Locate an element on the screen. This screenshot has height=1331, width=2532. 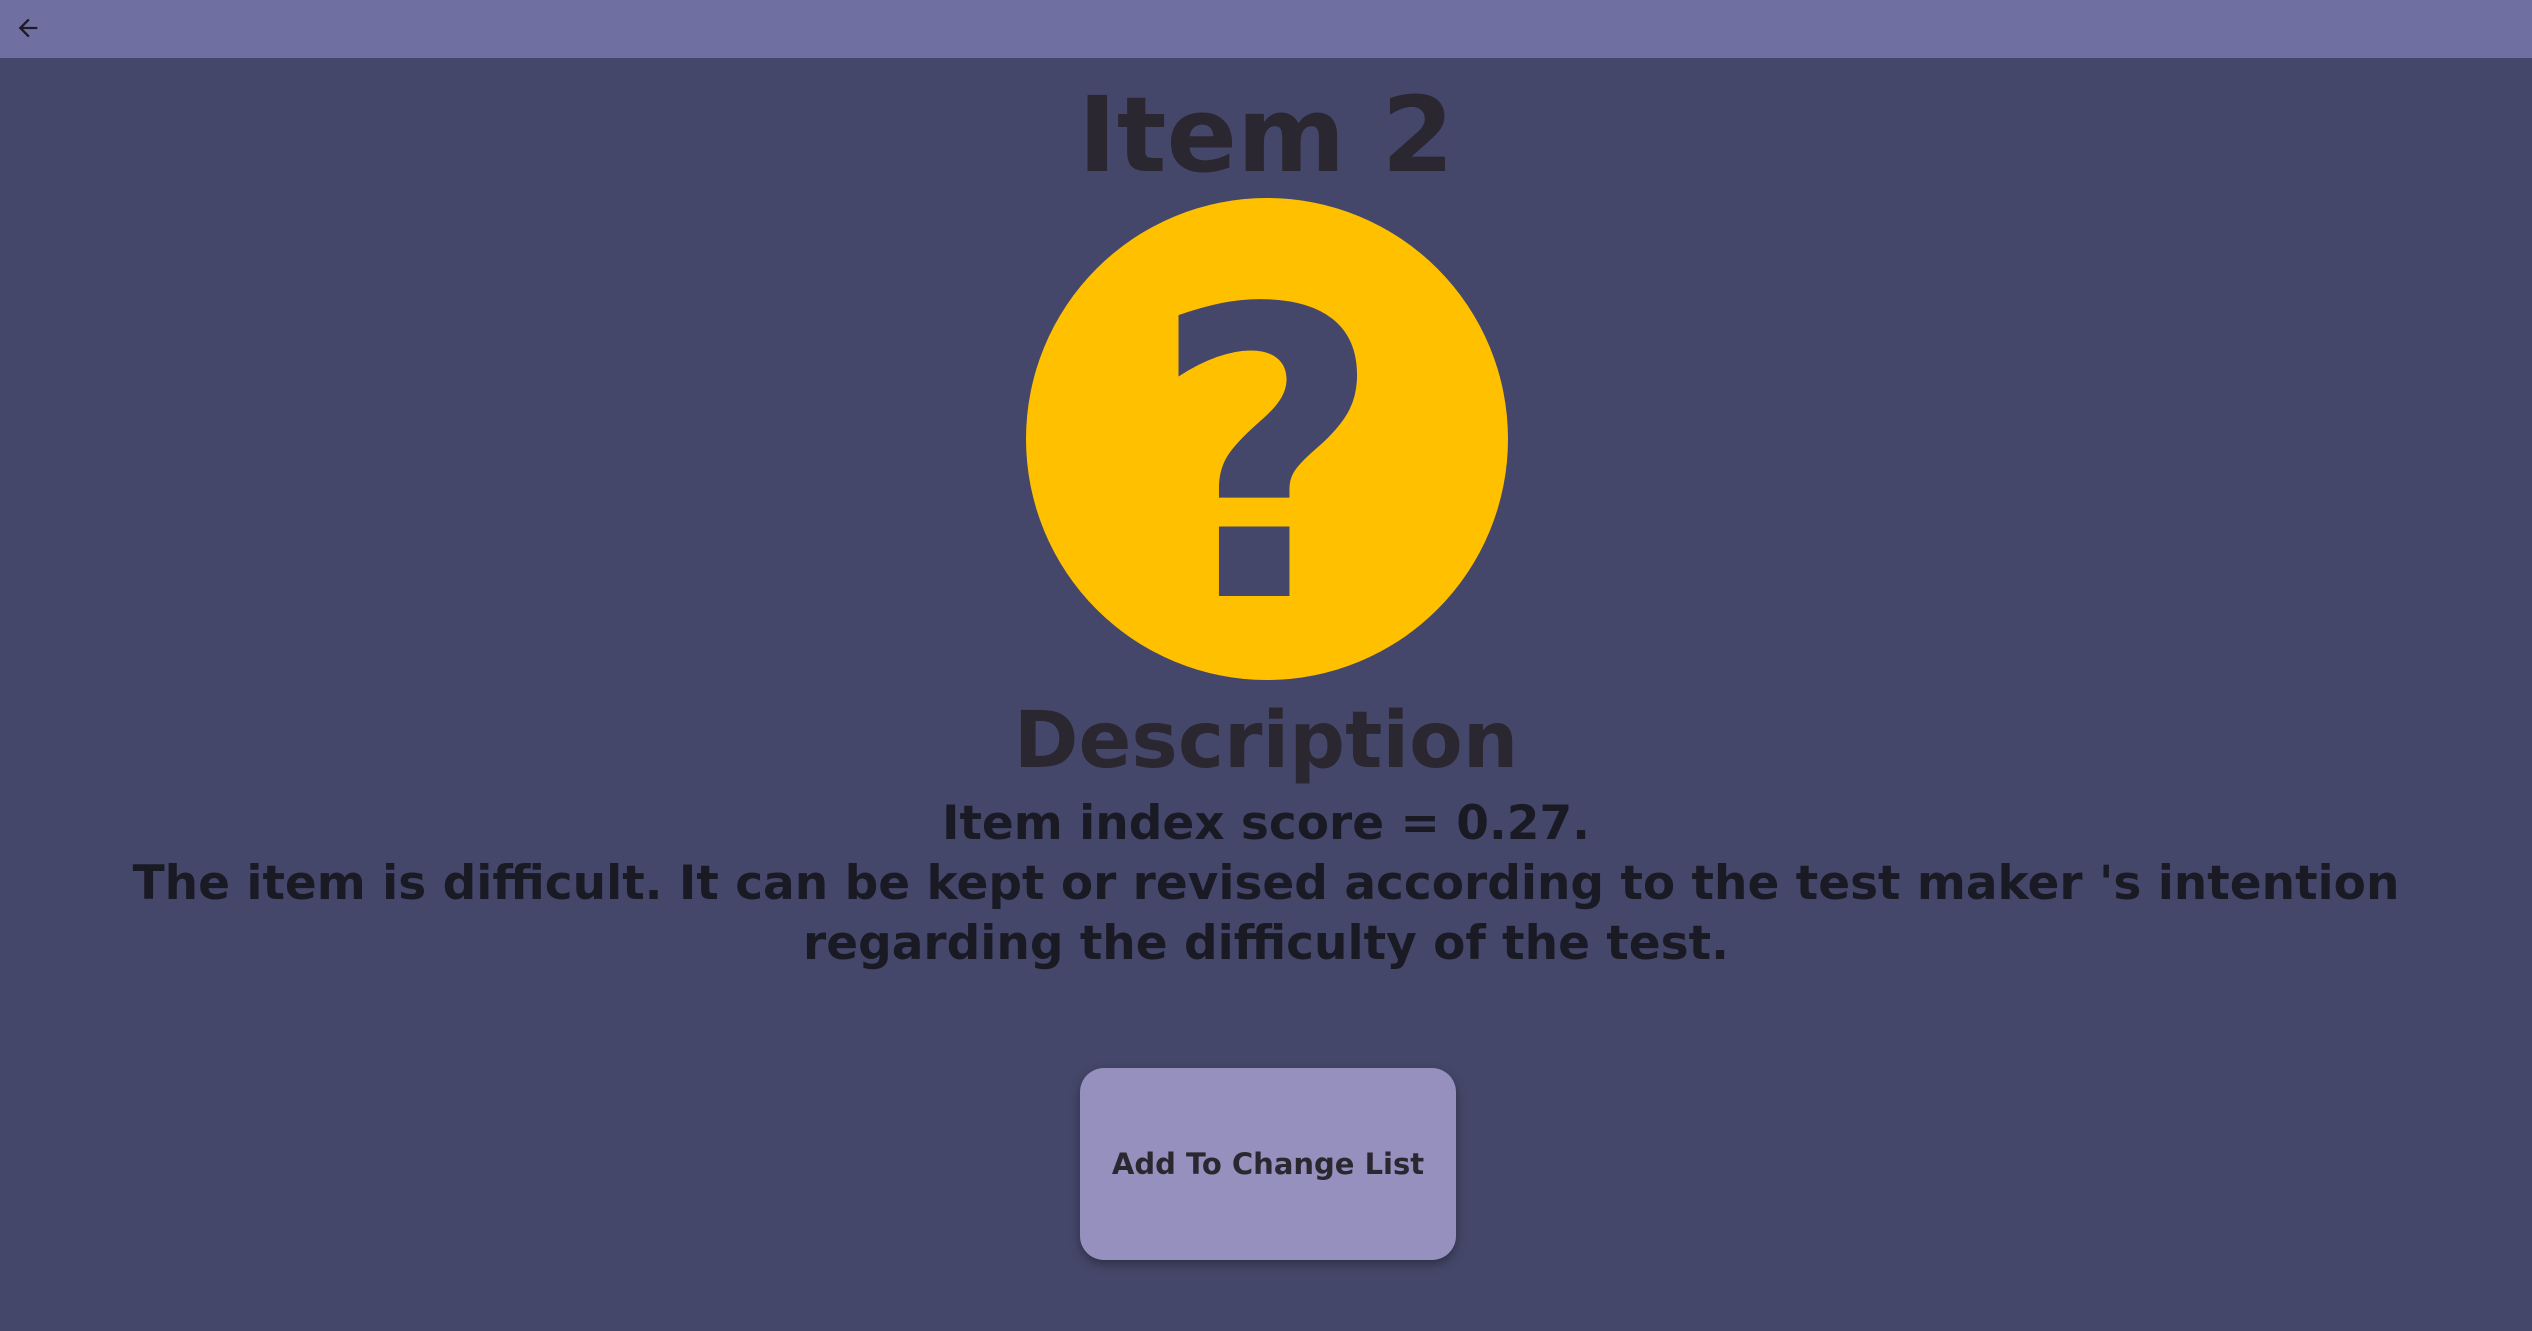
arrow-left-icon is located at coordinates (28, 28).